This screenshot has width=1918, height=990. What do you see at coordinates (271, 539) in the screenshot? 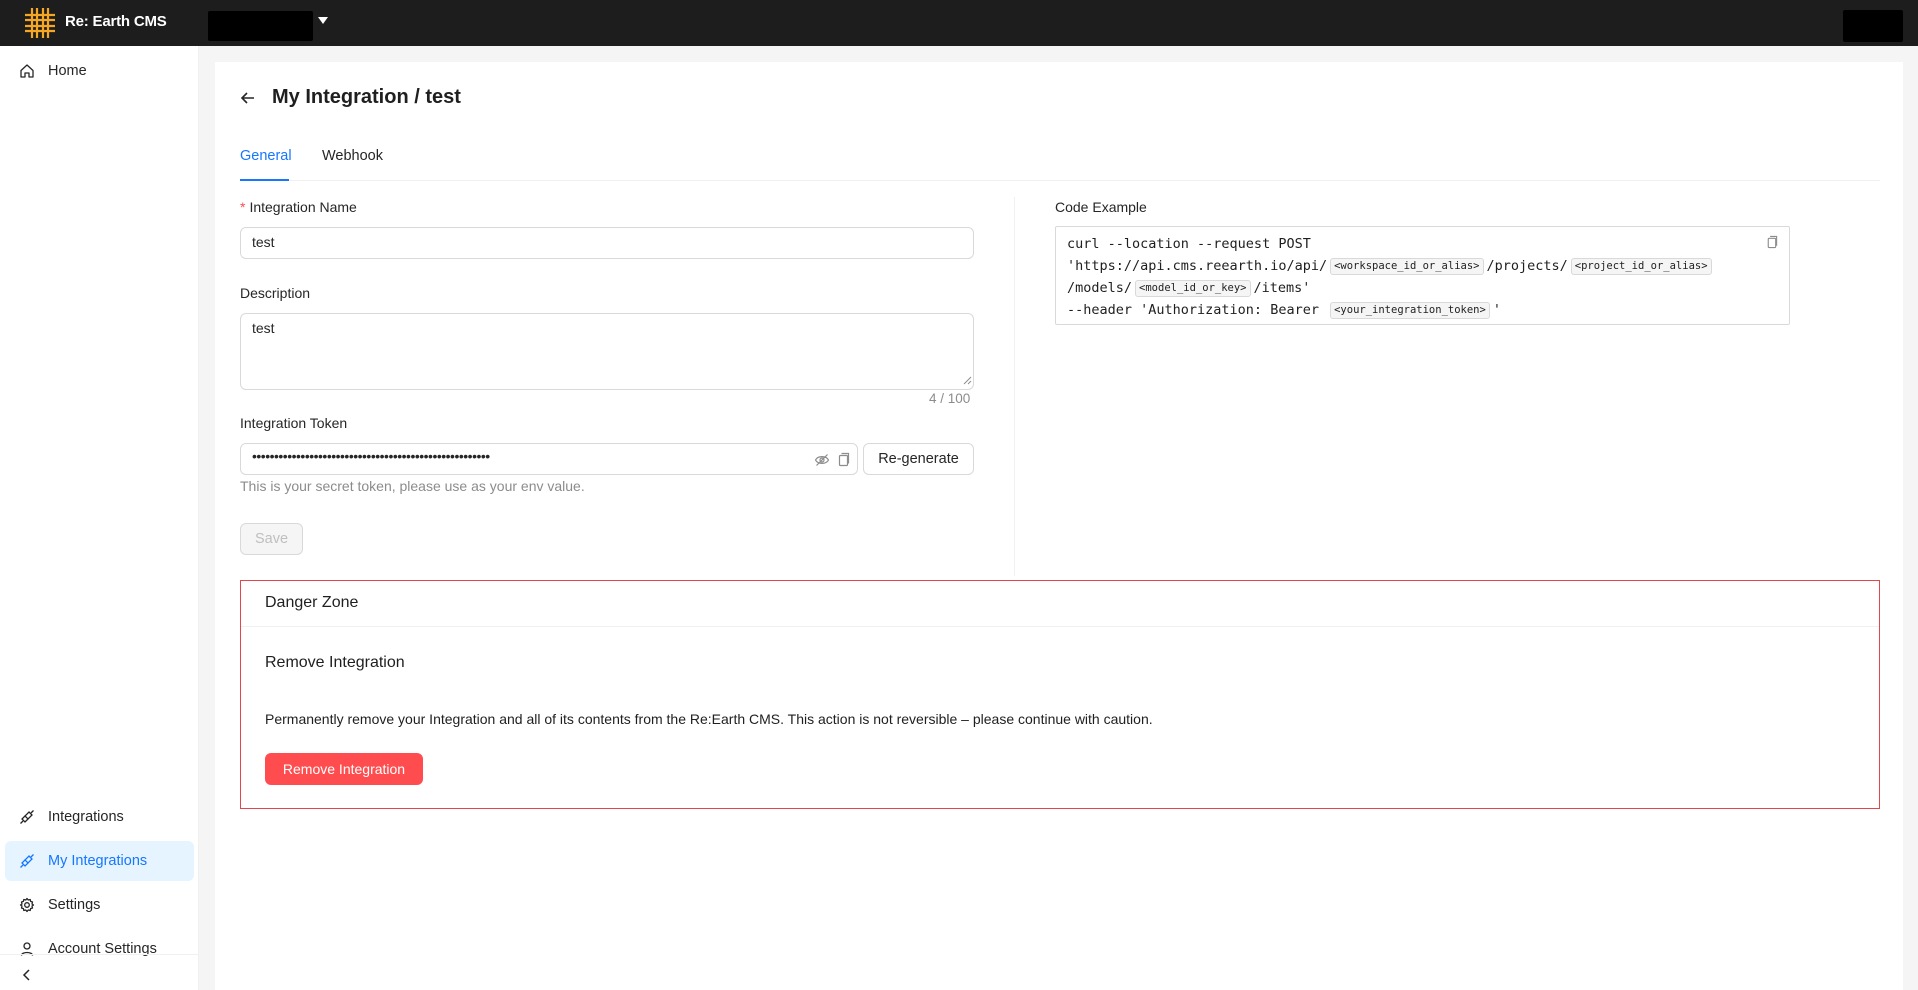
I see `save-button: Save` at bounding box center [271, 539].